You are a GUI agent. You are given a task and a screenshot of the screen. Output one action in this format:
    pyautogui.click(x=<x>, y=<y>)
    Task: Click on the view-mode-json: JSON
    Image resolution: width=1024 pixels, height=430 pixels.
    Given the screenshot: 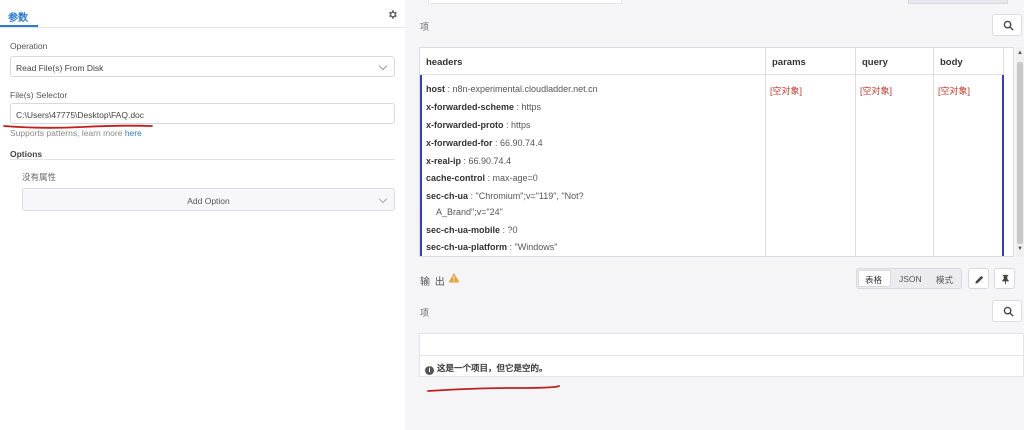 What is the action you would take?
    pyautogui.click(x=910, y=279)
    